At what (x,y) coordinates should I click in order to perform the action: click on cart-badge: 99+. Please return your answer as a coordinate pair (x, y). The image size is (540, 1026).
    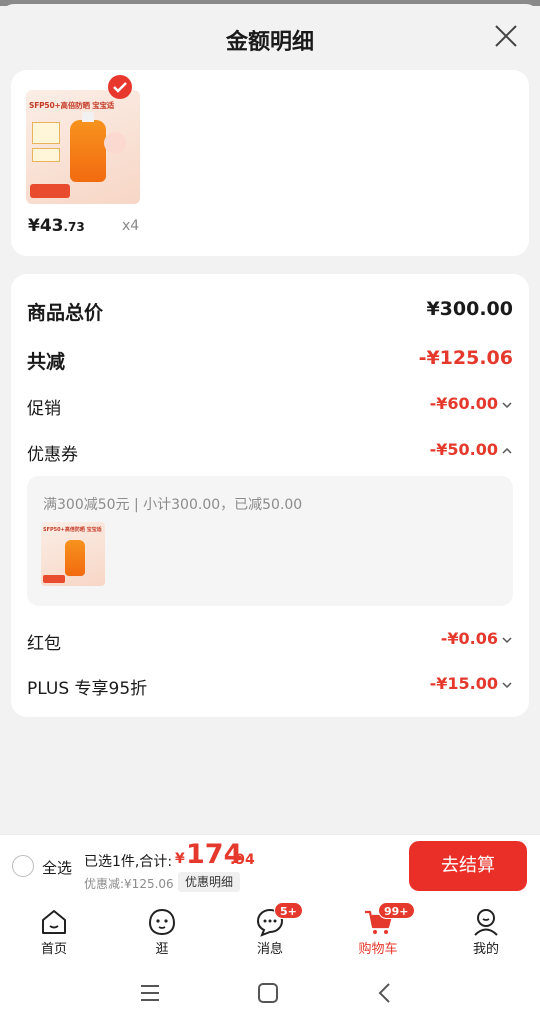
    Looking at the image, I should click on (396, 910).